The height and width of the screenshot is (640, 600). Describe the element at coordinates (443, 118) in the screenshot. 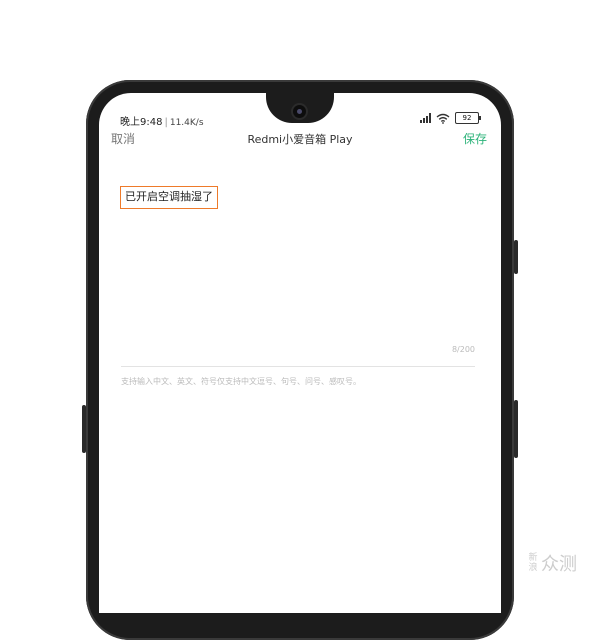

I see `wifi-icon` at that location.